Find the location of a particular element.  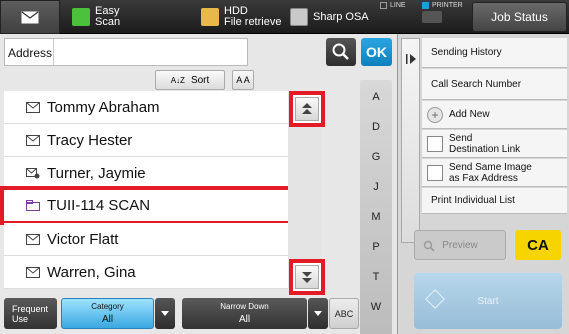

printer-device-icon is located at coordinates (432, 17).